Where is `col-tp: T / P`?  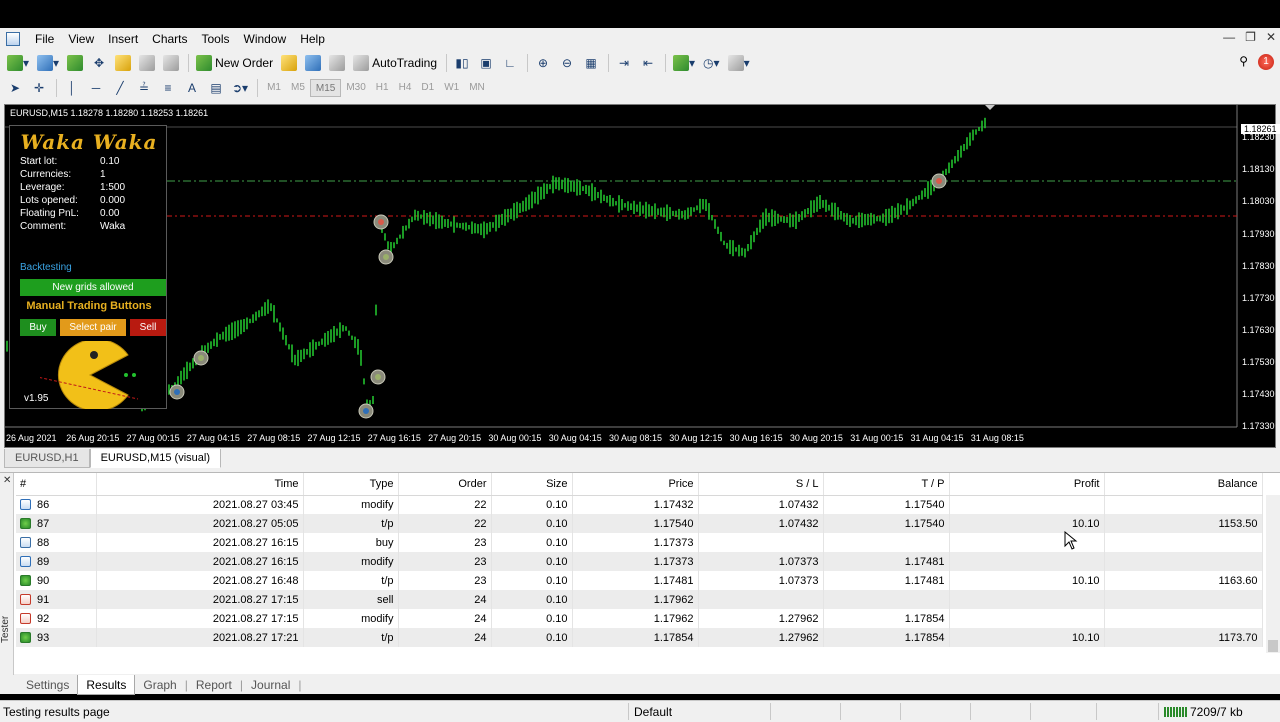 col-tp: T / P is located at coordinates (886, 484).